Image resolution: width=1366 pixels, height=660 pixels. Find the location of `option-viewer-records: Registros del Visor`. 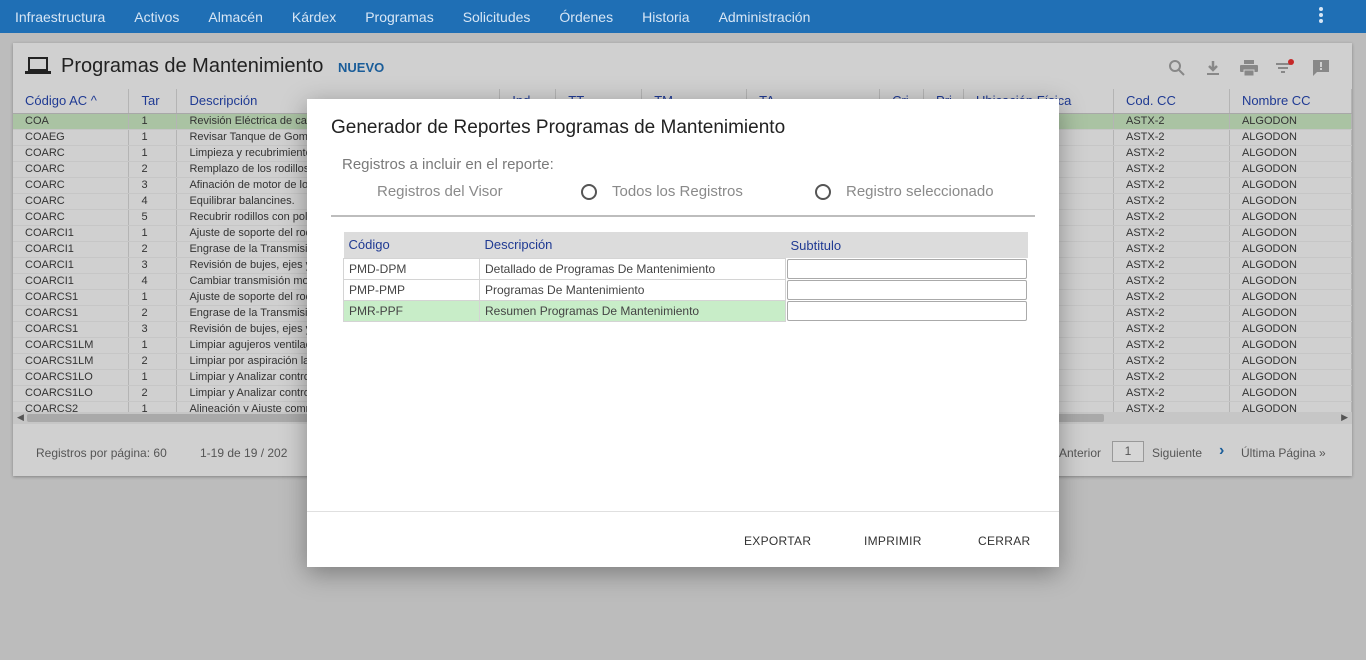

option-viewer-records: Registros del Visor is located at coordinates (440, 191).